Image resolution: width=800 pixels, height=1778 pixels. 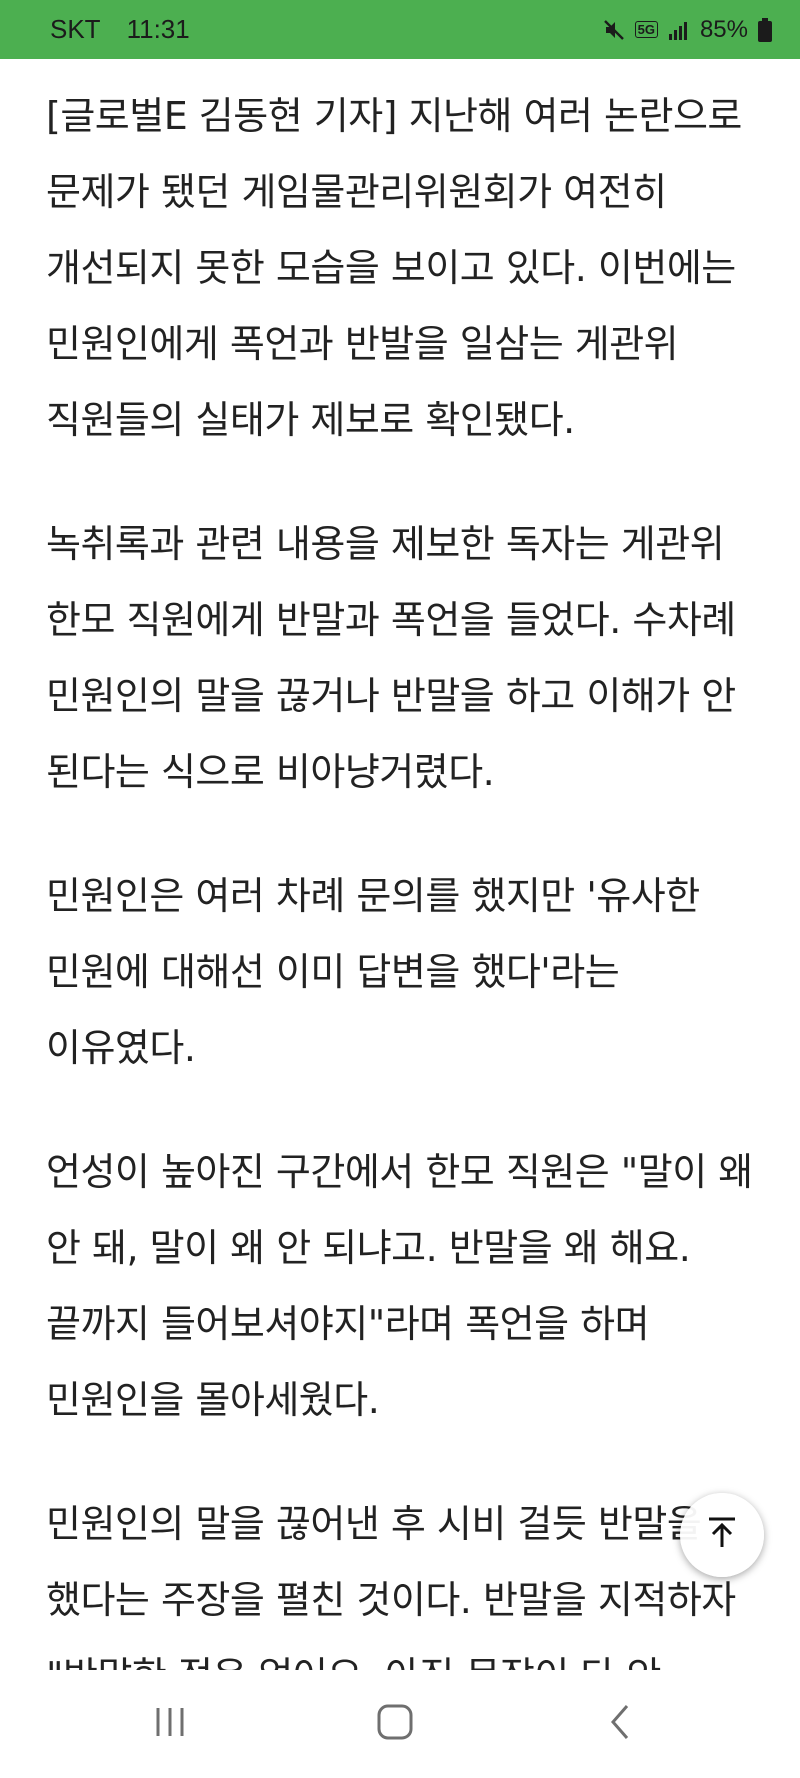 I want to click on mute-icon, so click(x=614, y=30).